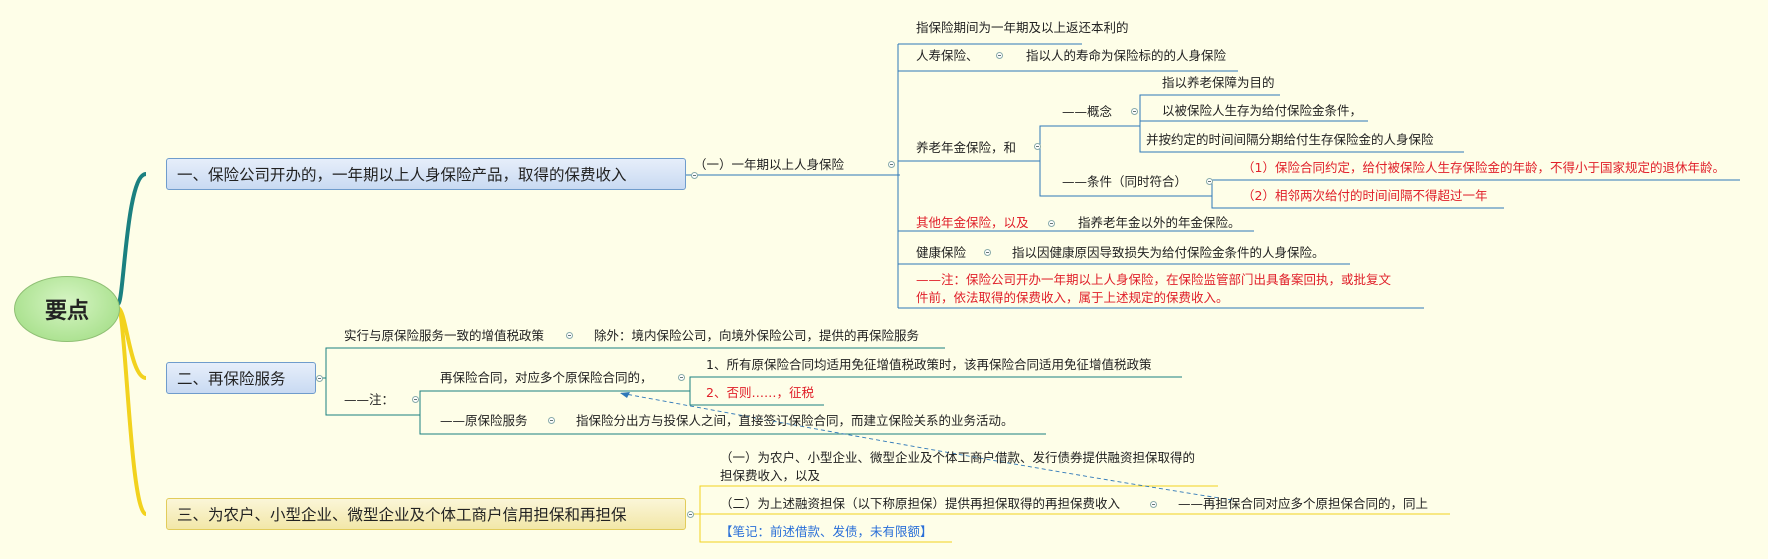 This screenshot has height=559, width=1768. Describe the element at coordinates (1303, 504) in the screenshot. I see `b3-item2-note: ——再担保合同对应多个原担保合同的，同上` at that location.